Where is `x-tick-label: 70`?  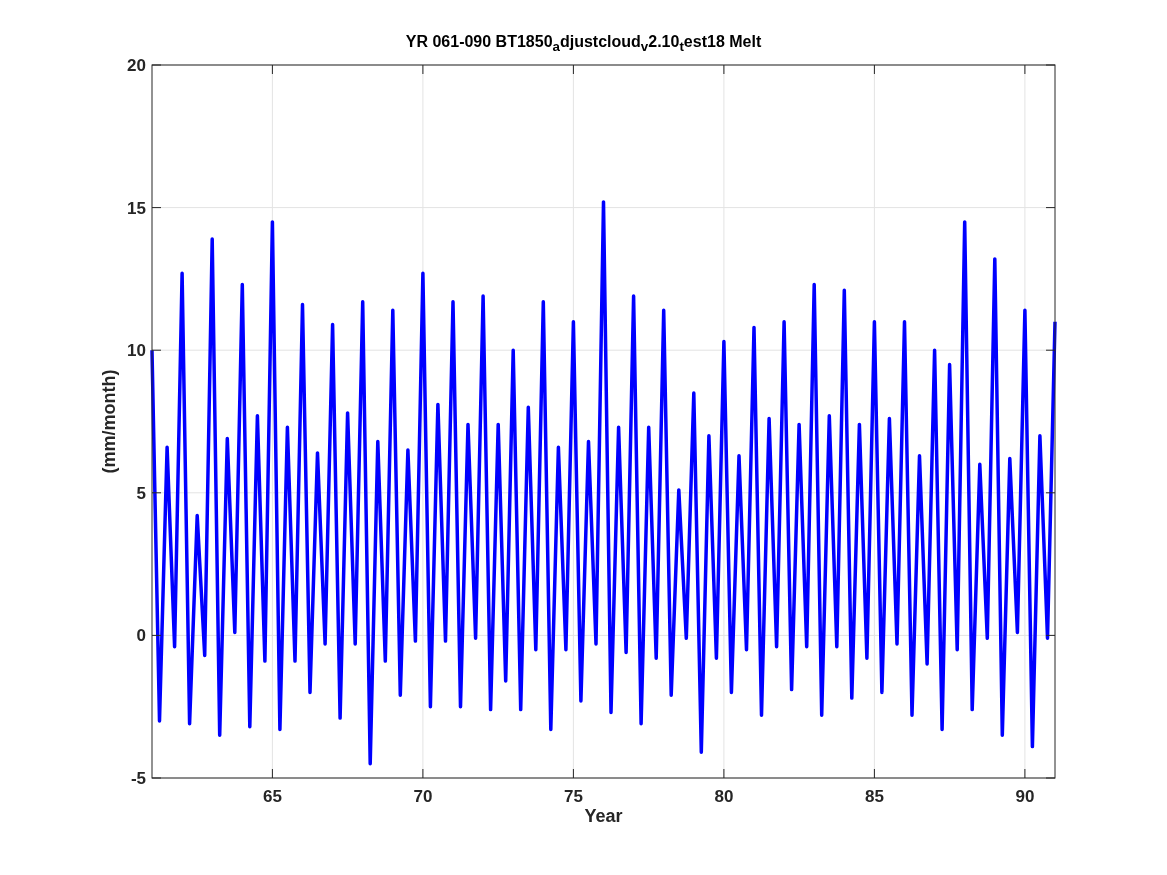
x-tick-label: 70 is located at coordinates (423, 796).